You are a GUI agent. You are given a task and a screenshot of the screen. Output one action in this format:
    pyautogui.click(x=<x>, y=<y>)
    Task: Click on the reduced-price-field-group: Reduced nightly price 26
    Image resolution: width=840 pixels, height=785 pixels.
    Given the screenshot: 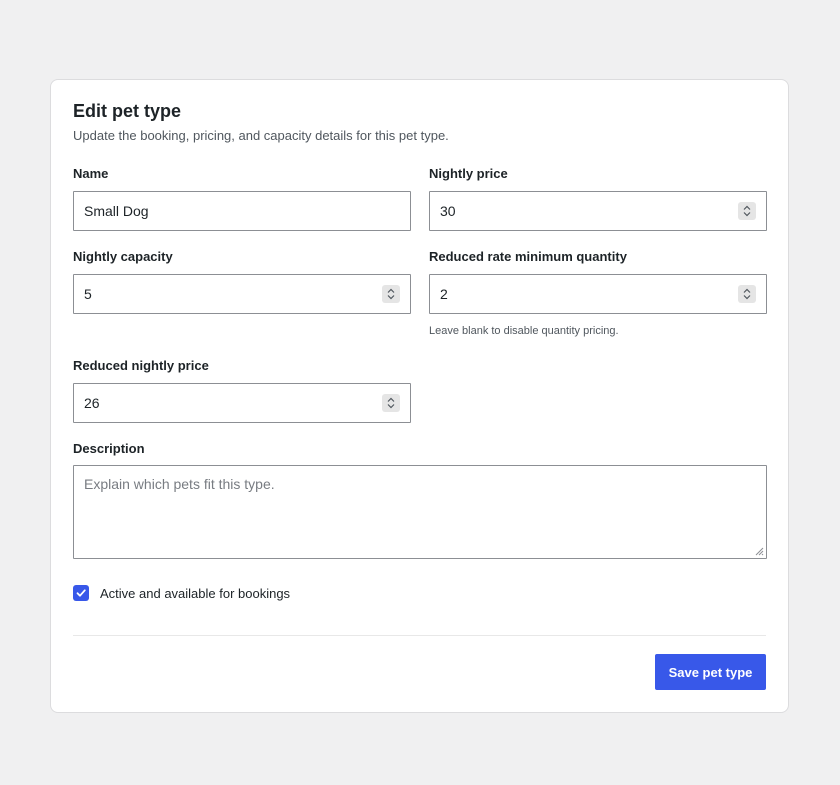 What is the action you would take?
    pyautogui.click(x=242, y=390)
    